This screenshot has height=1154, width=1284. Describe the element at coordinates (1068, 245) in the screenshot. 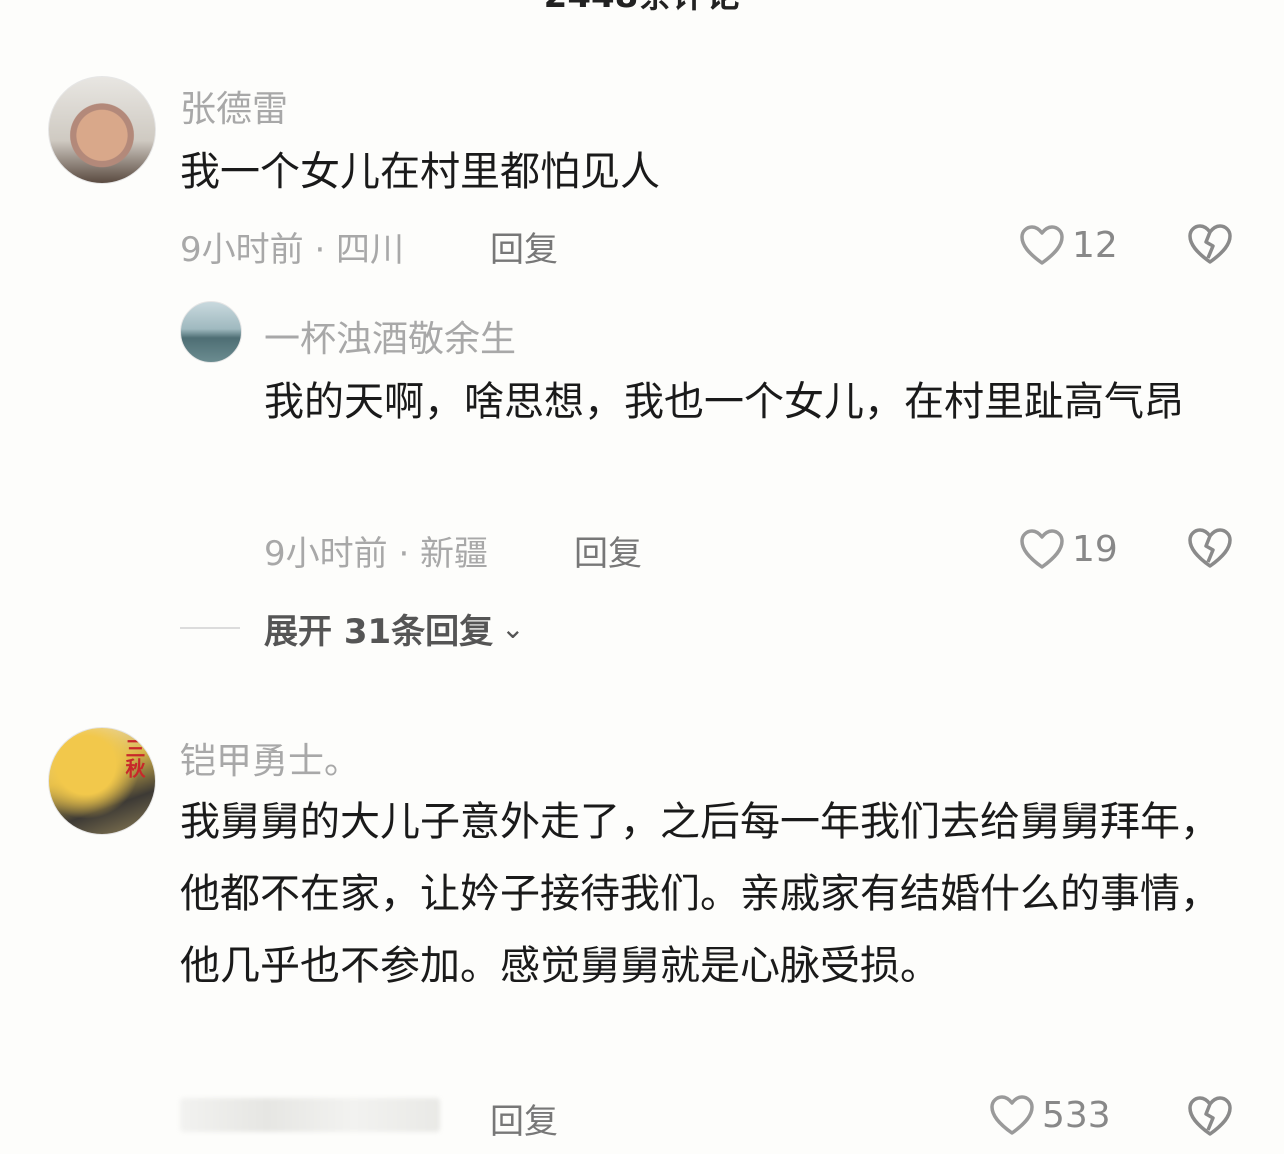

I see `like-button: 12` at that location.